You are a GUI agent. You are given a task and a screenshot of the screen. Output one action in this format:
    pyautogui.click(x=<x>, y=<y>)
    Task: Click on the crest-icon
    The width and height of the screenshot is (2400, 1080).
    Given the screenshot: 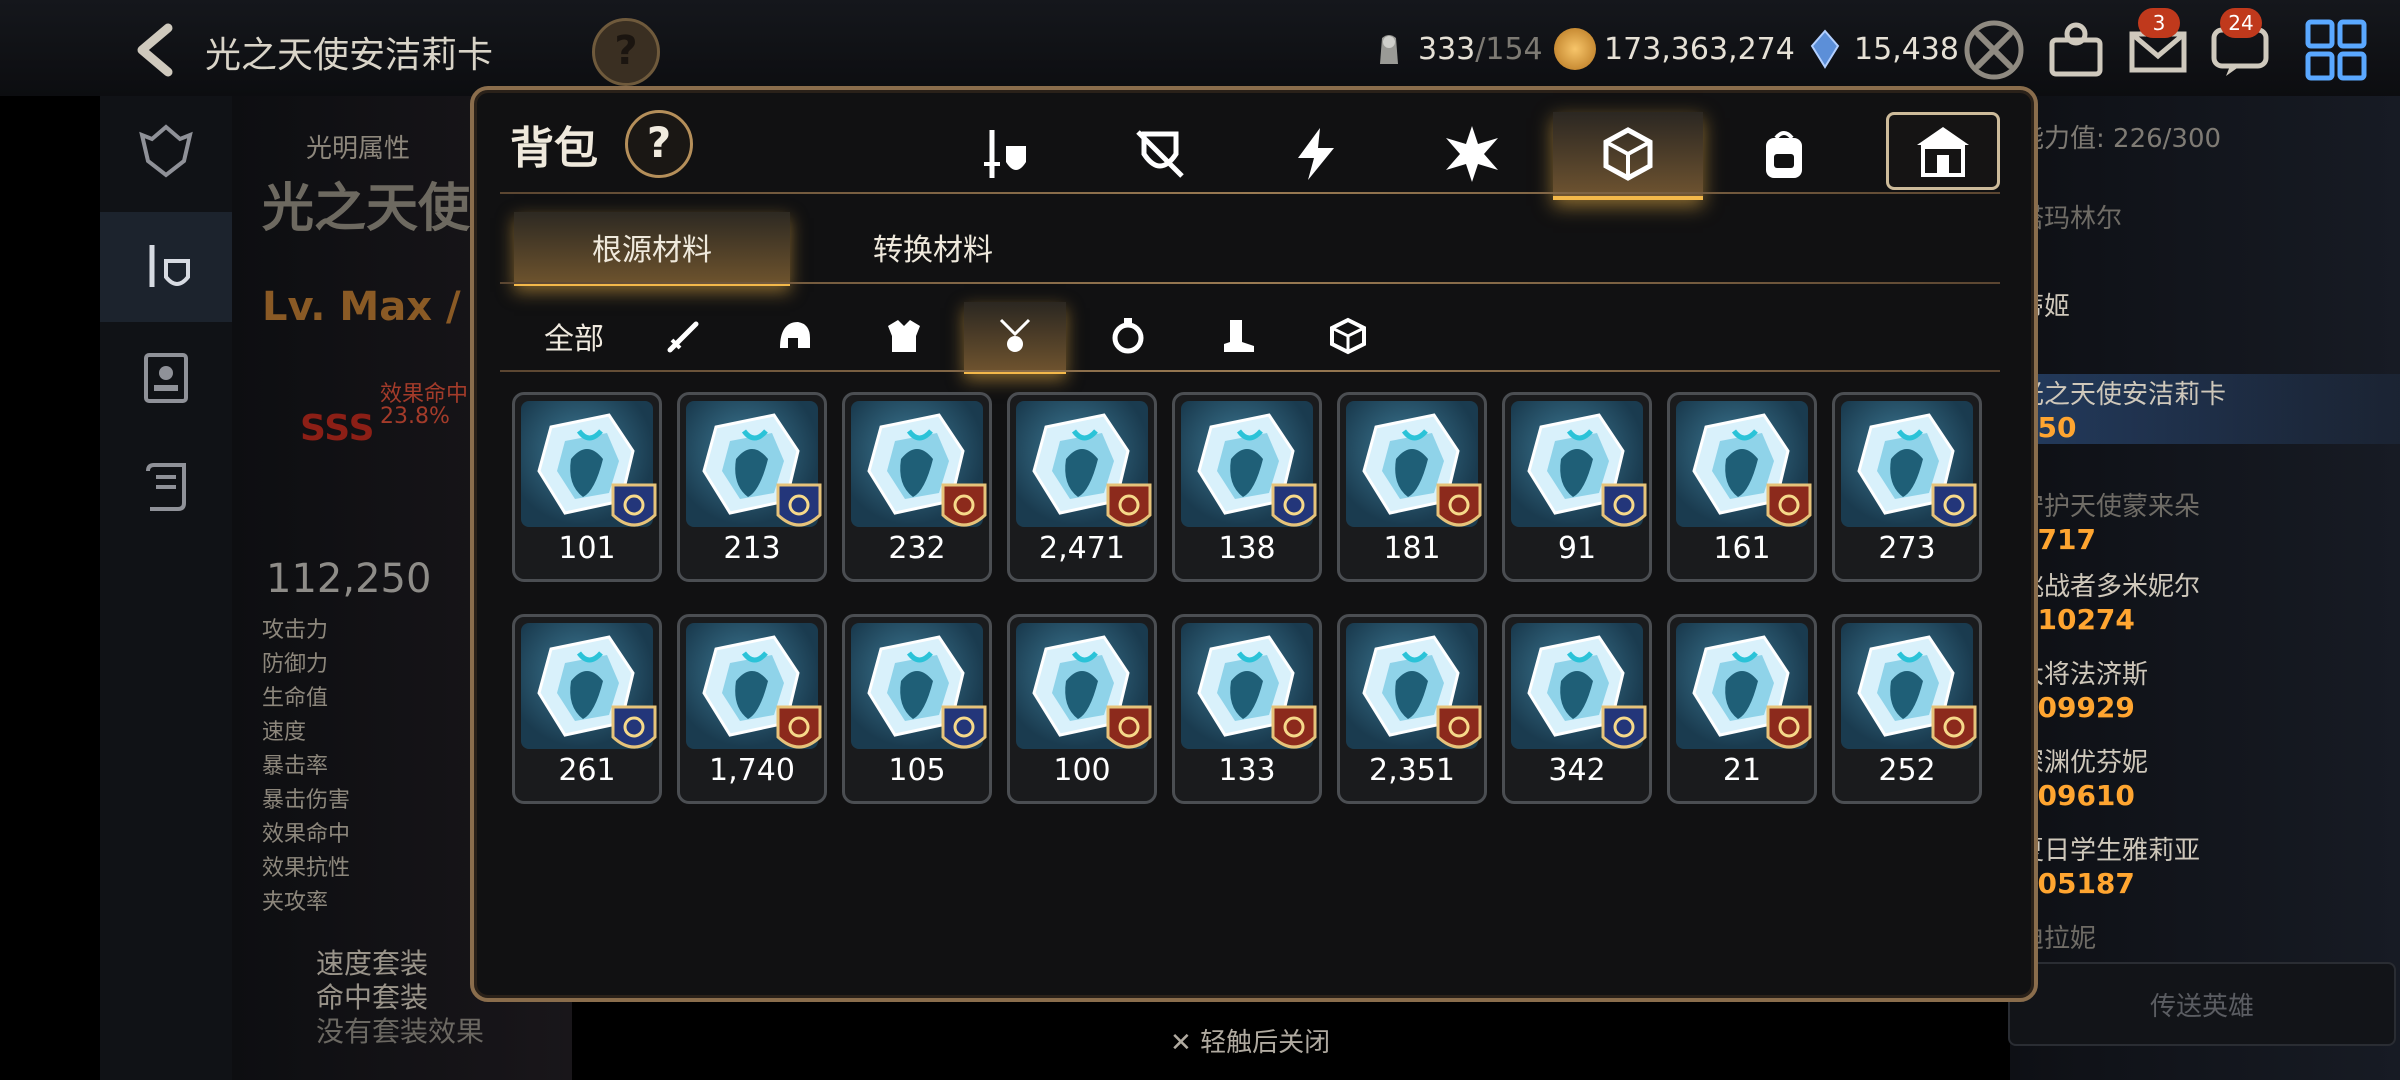 What is the action you would take?
    pyautogui.click(x=166, y=151)
    